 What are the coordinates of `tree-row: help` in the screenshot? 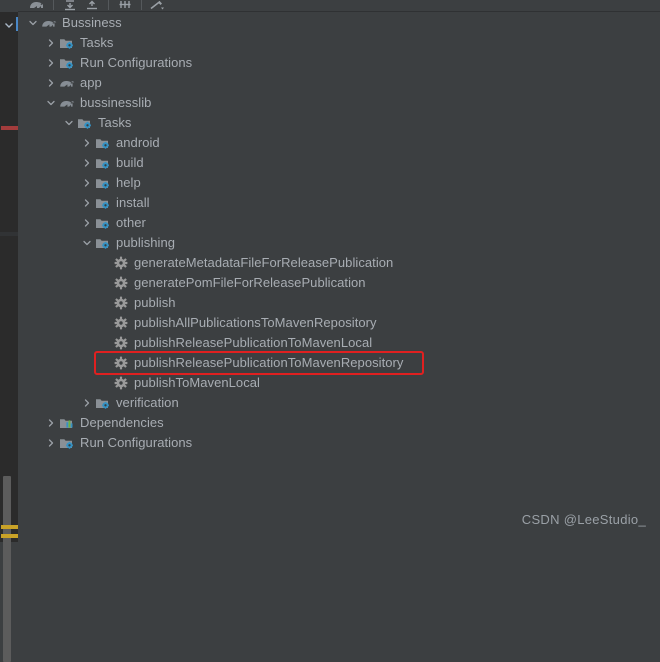 It's located at (339, 183).